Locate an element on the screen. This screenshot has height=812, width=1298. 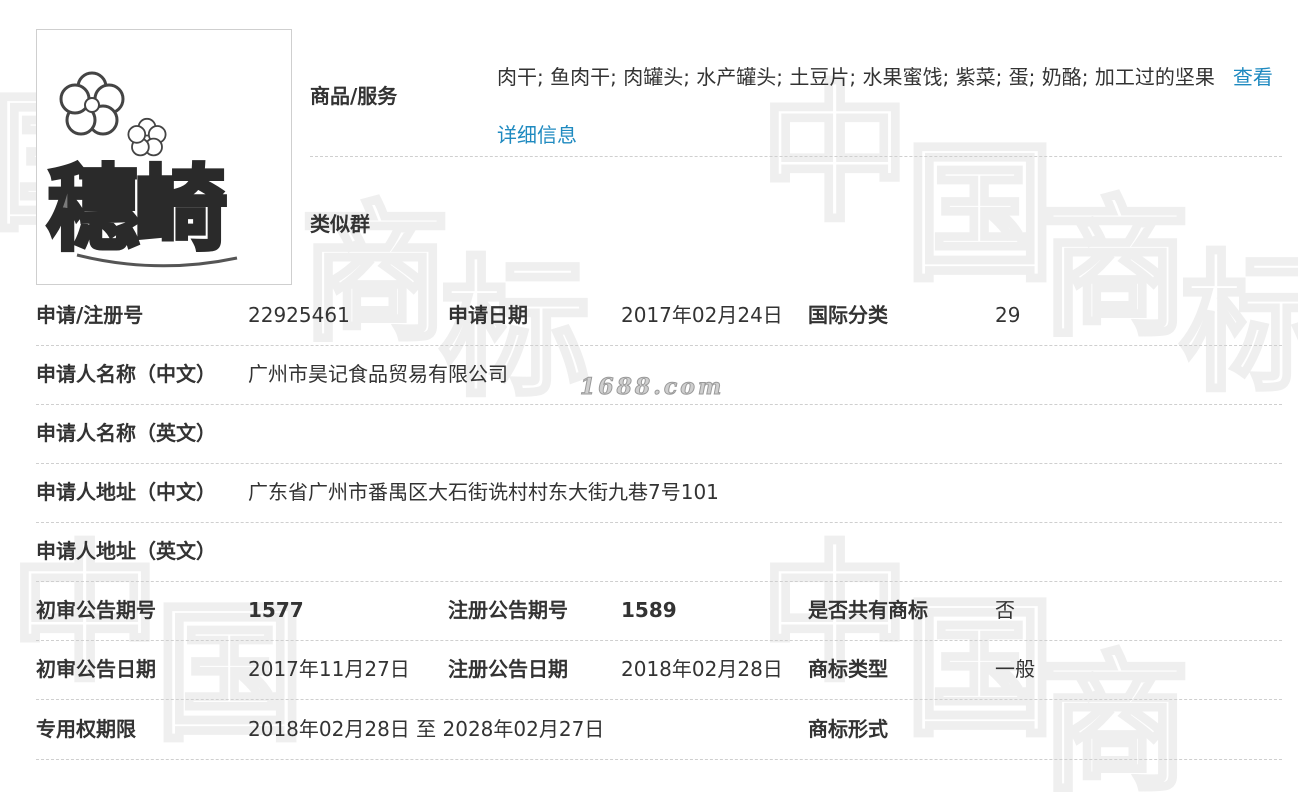
trademark-image: 穗崎 is located at coordinates (164, 157).